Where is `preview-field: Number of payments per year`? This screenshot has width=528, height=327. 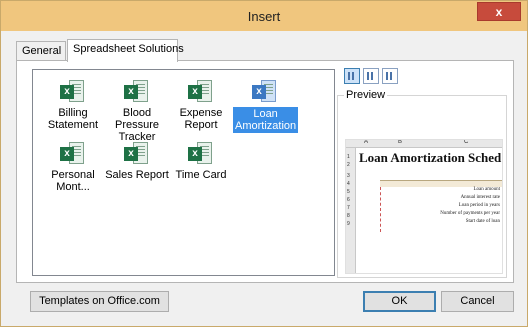
preview-field: Number of payments per year is located at coordinates (470, 213).